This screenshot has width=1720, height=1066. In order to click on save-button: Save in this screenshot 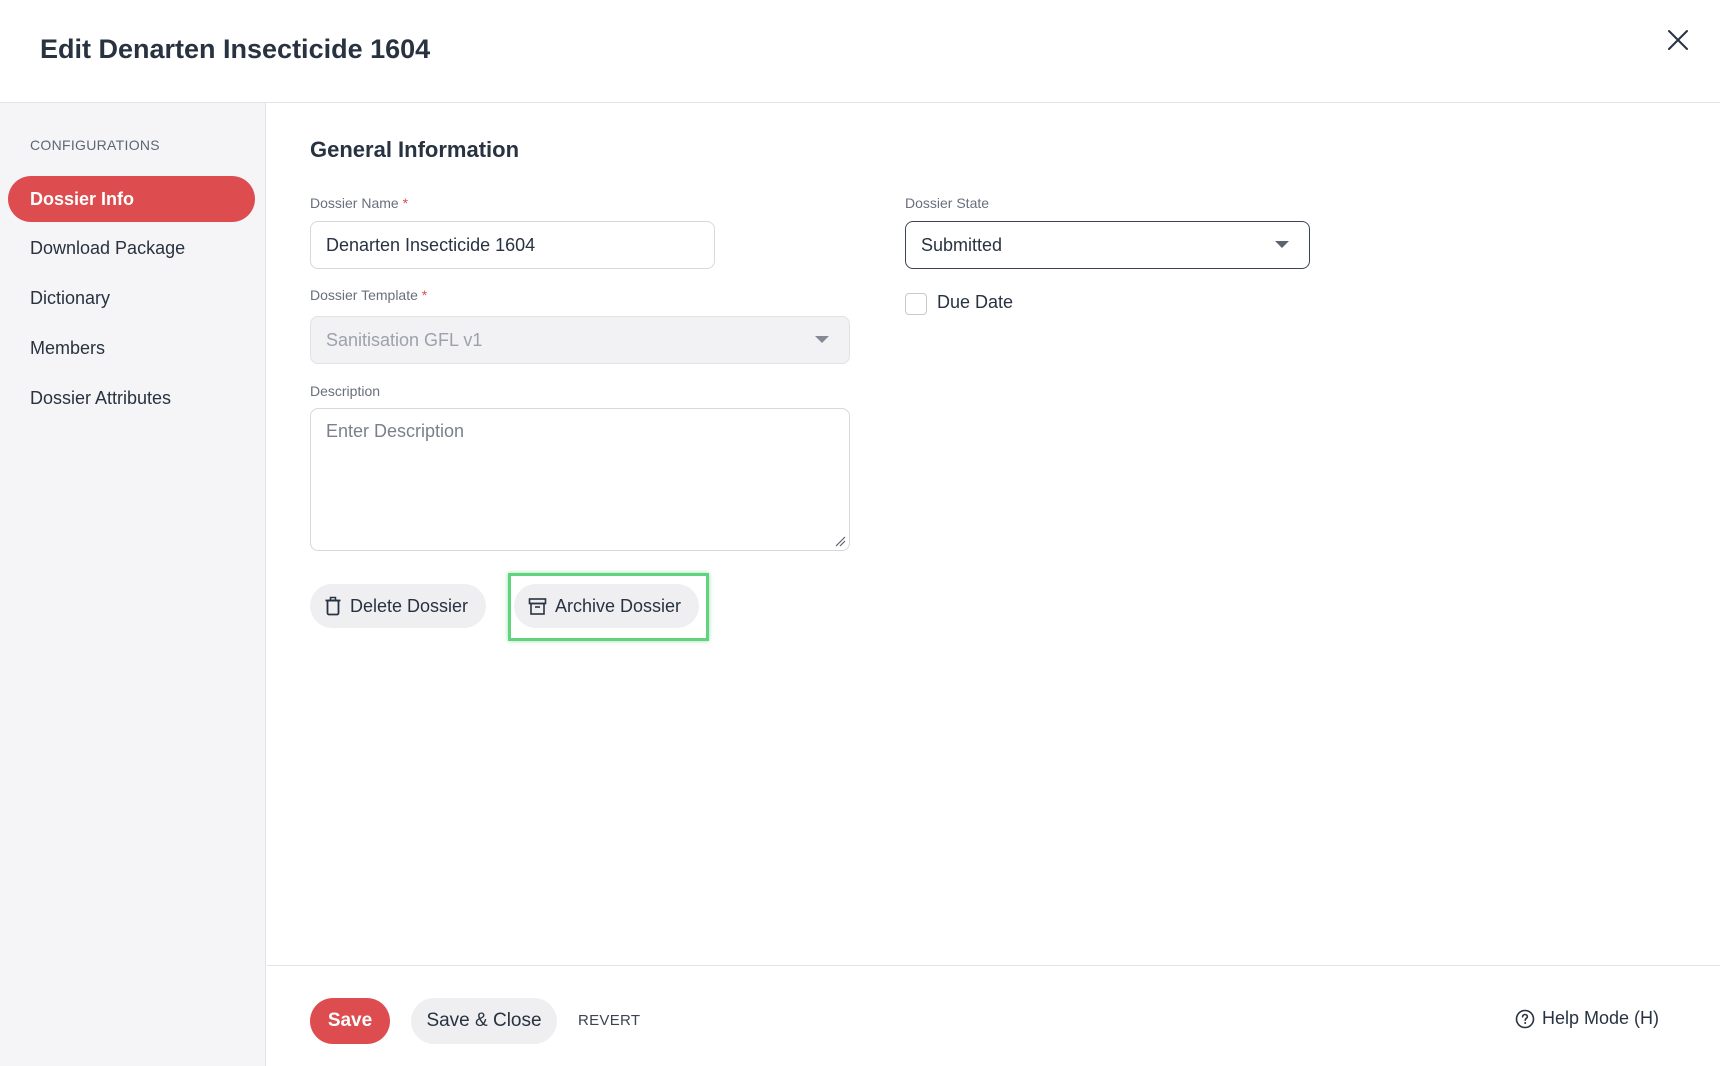, I will do `click(350, 1021)`.